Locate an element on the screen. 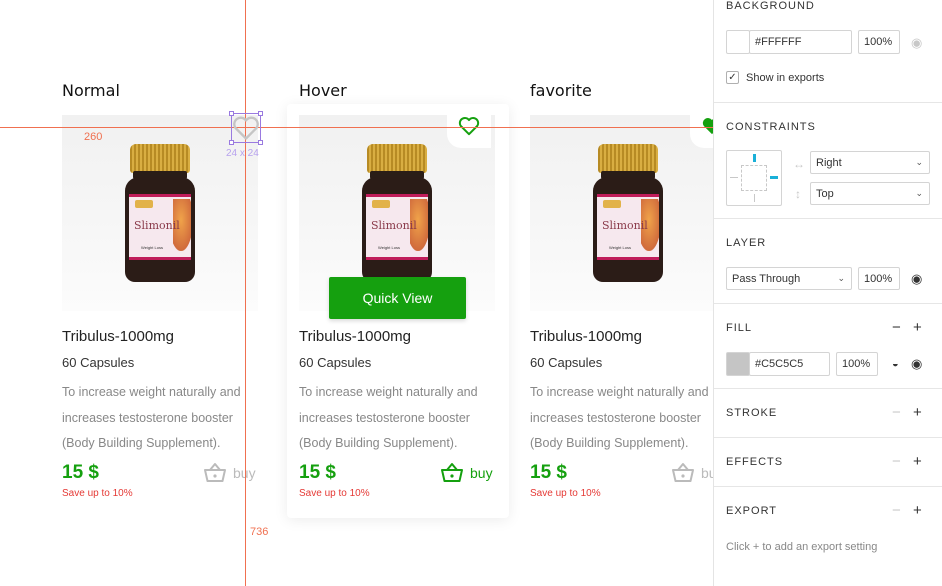 The width and height of the screenshot is (942, 586). horizontal-constraint-value: Right is located at coordinates (829, 162).